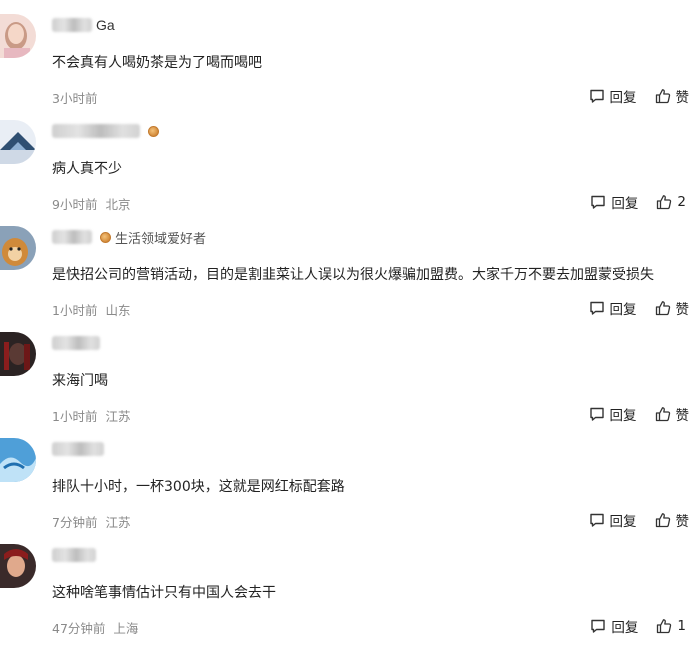  Describe the element at coordinates (117, 203) in the screenshot. I see `comment-location: 北京` at that location.